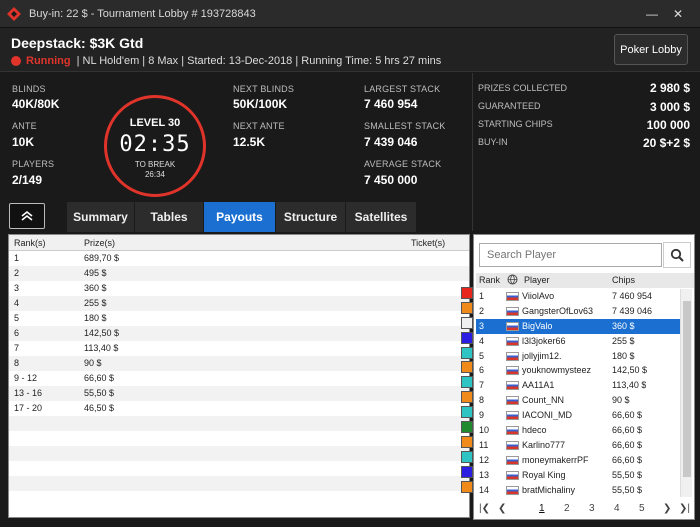  I want to click on search-player-input, so click(570, 255).